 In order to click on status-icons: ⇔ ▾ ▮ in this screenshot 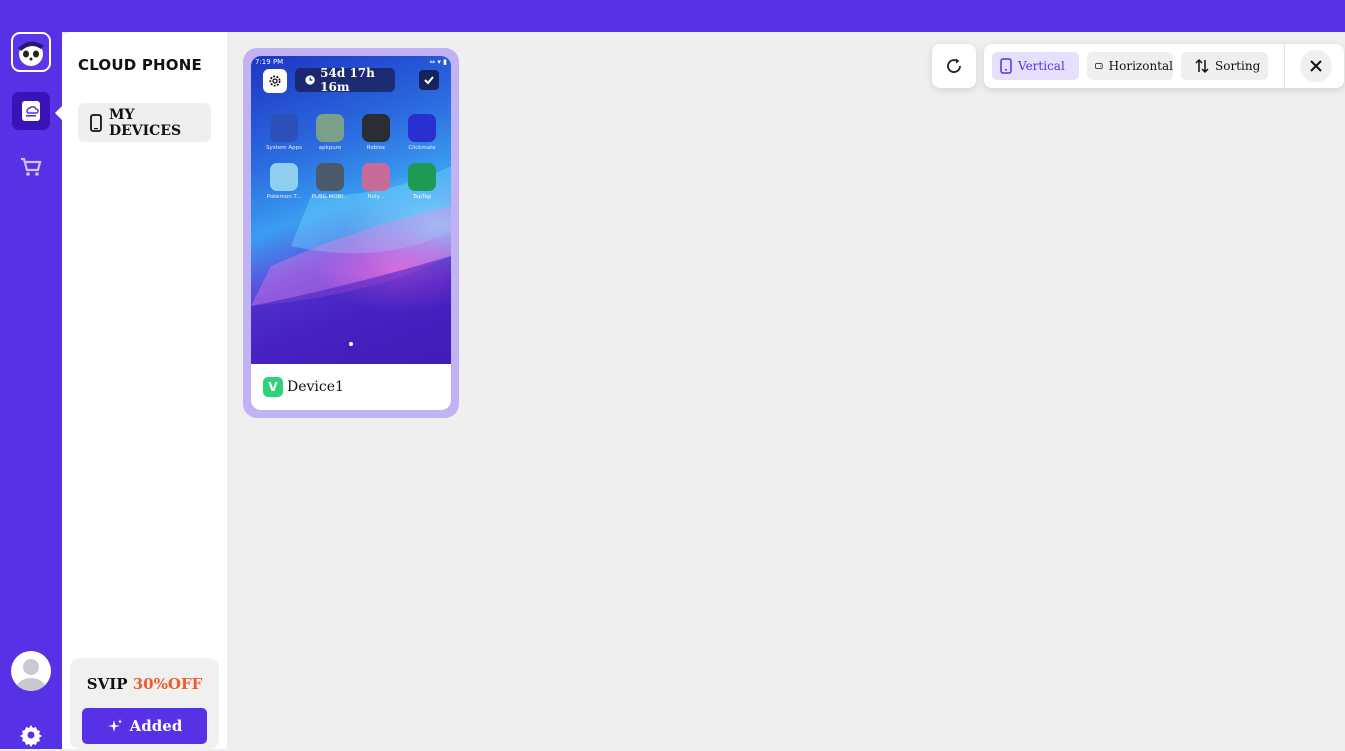, I will do `click(438, 62)`.